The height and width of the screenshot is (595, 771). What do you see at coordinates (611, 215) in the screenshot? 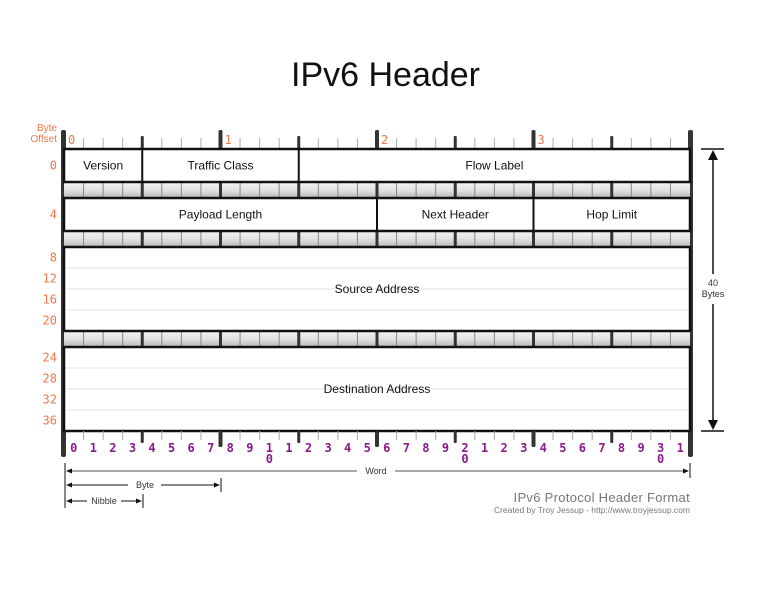
I see `field-hop-limit: Hop Limit` at bounding box center [611, 215].